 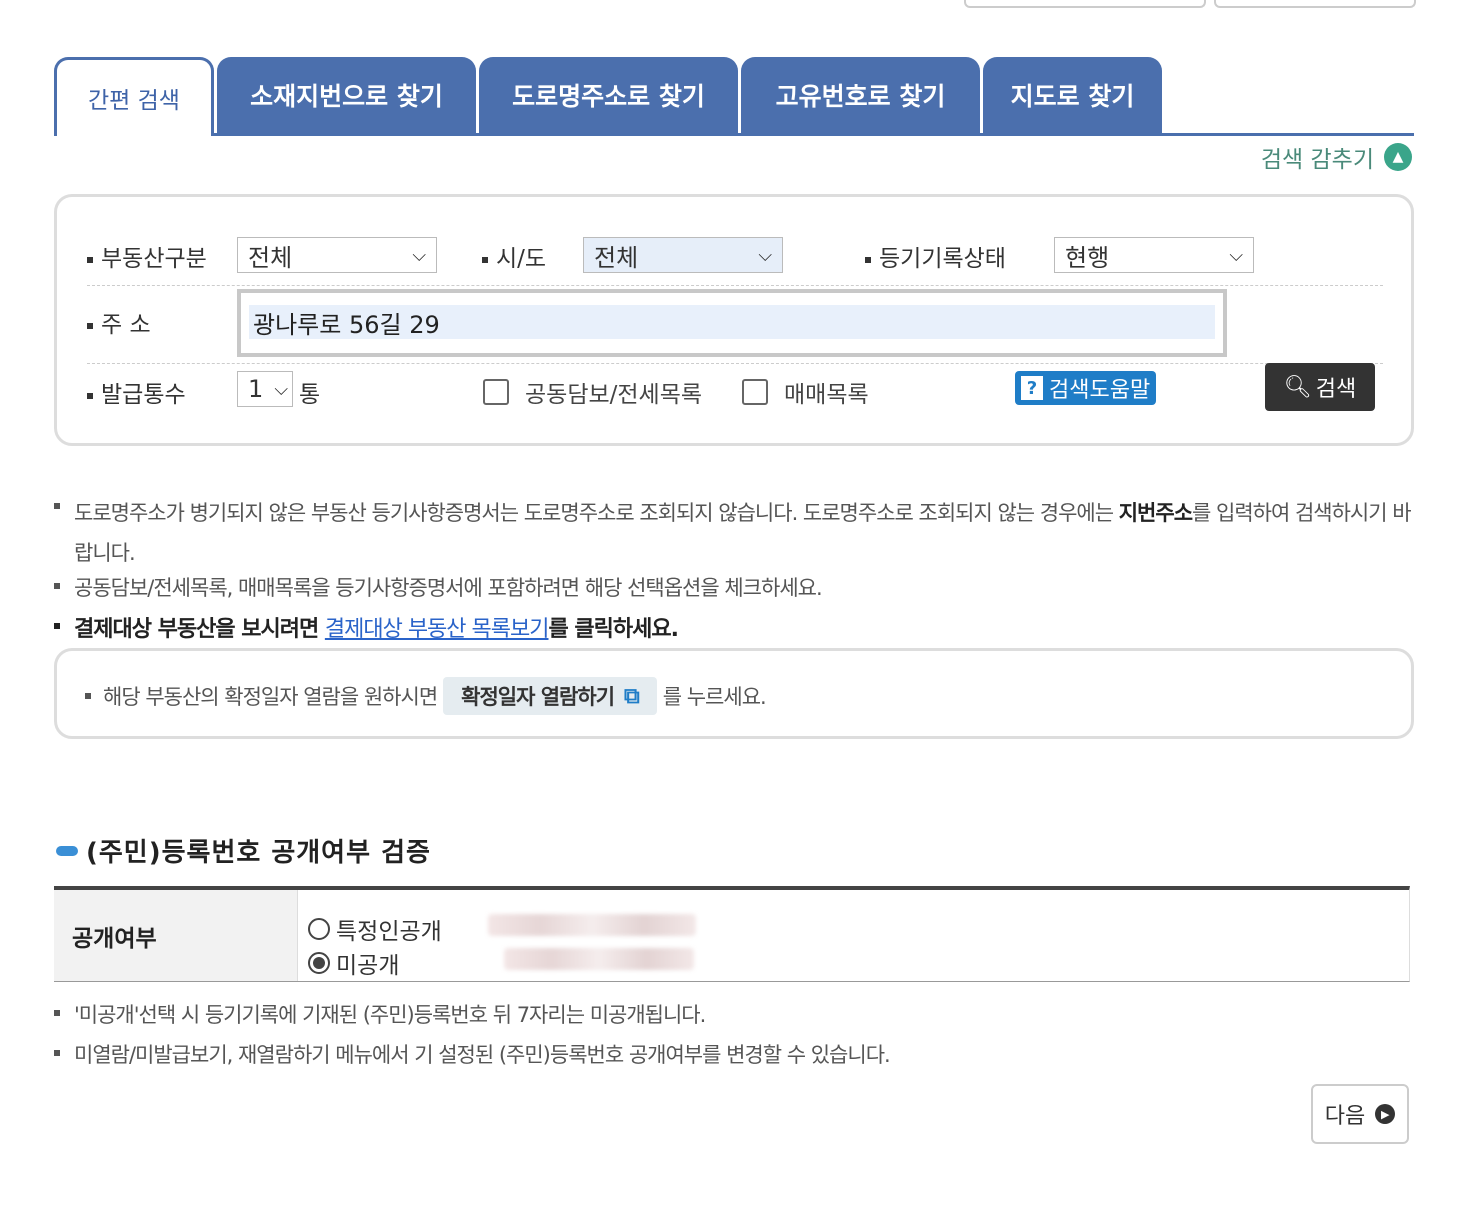 What do you see at coordinates (199, 629) in the screenshot?
I see `note-payment-text-1: 결제대상 부동산을 보시려면` at bounding box center [199, 629].